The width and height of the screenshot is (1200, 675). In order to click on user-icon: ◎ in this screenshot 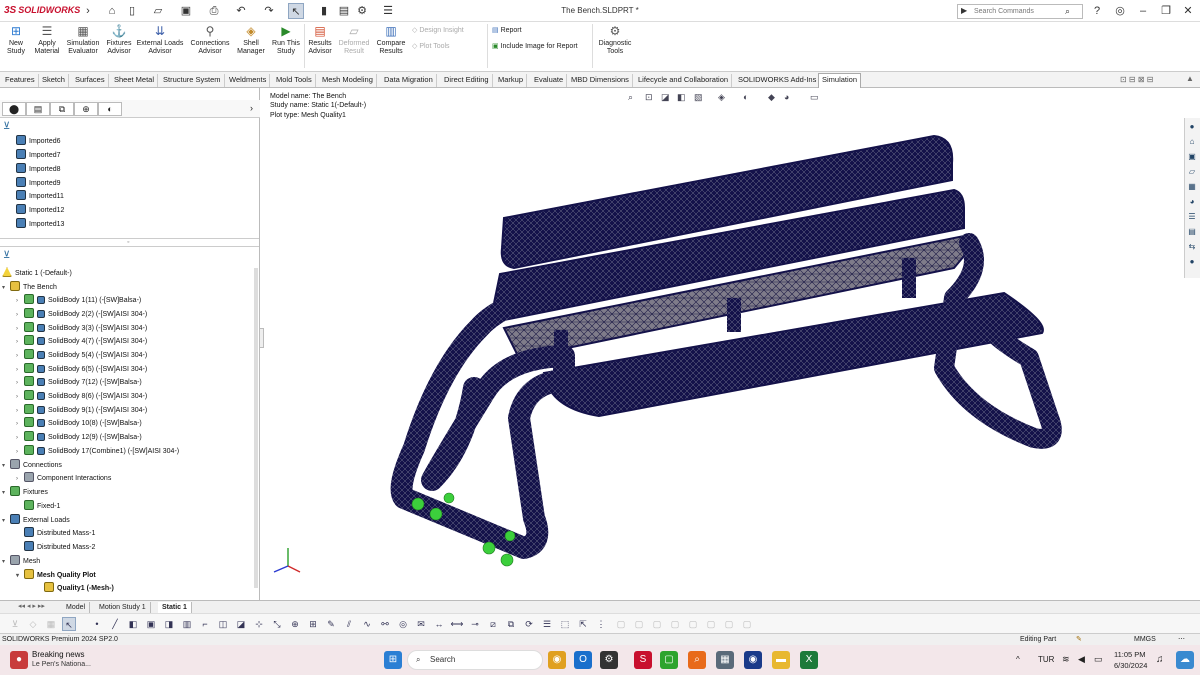, I will do `click(1120, 11)`.